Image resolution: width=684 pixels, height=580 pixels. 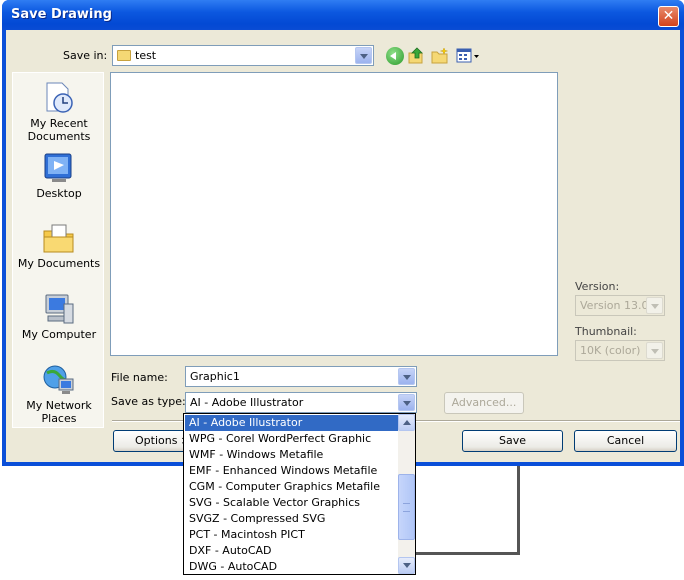 I want to click on file-name-field: Graphic1, so click(x=301, y=376).